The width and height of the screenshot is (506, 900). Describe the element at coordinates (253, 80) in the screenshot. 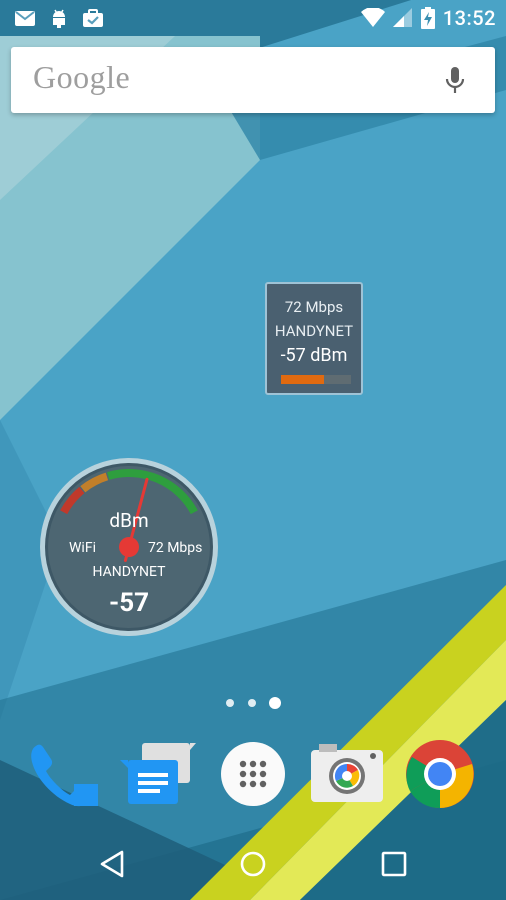

I see `google-search-bar: Google` at that location.